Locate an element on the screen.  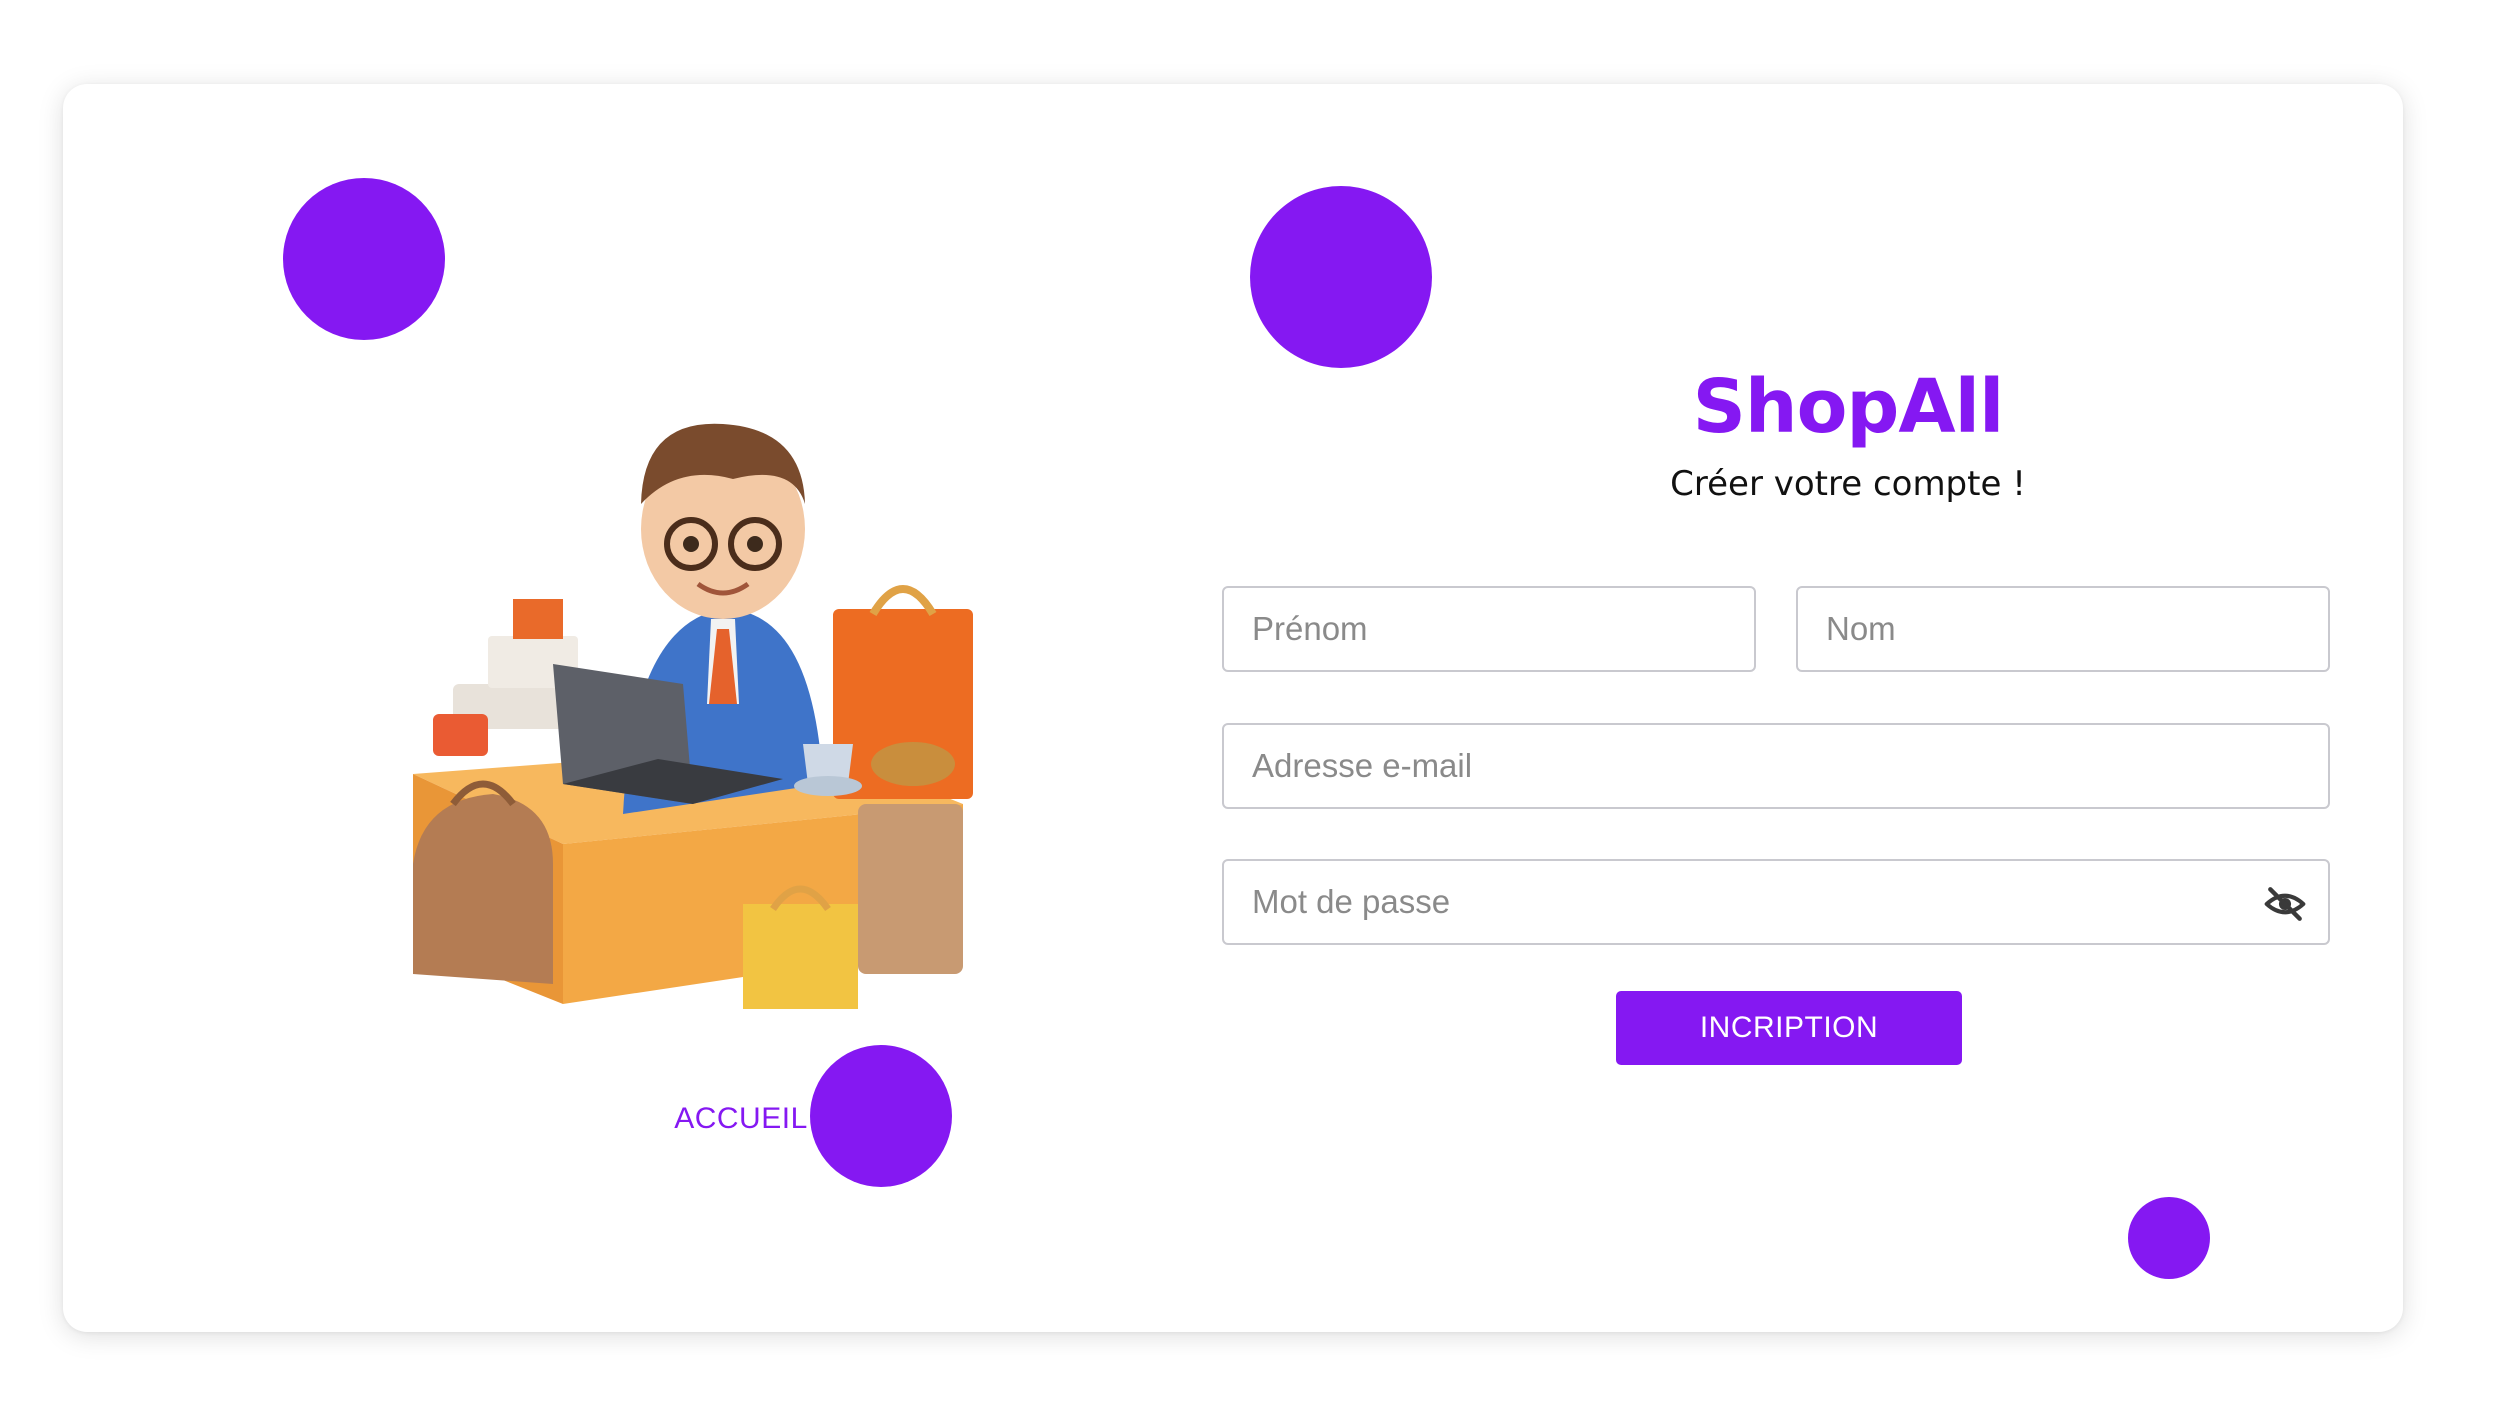
signup-submit-button: INCRIPTION is located at coordinates (1789, 1028).